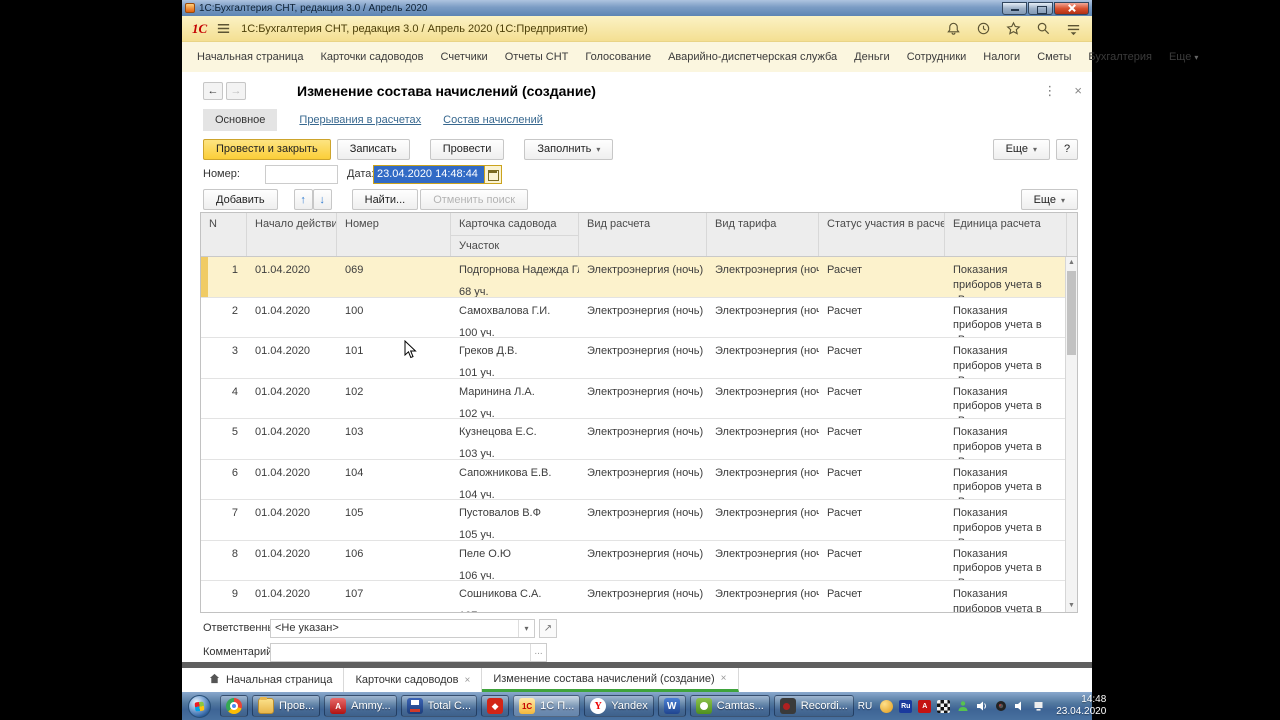 The width and height of the screenshot is (1280, 720). What do you see at coordinates (292, 234) in the screenshot?
I see `column-header-1: Начало действия` at bounding box center [292, 234].